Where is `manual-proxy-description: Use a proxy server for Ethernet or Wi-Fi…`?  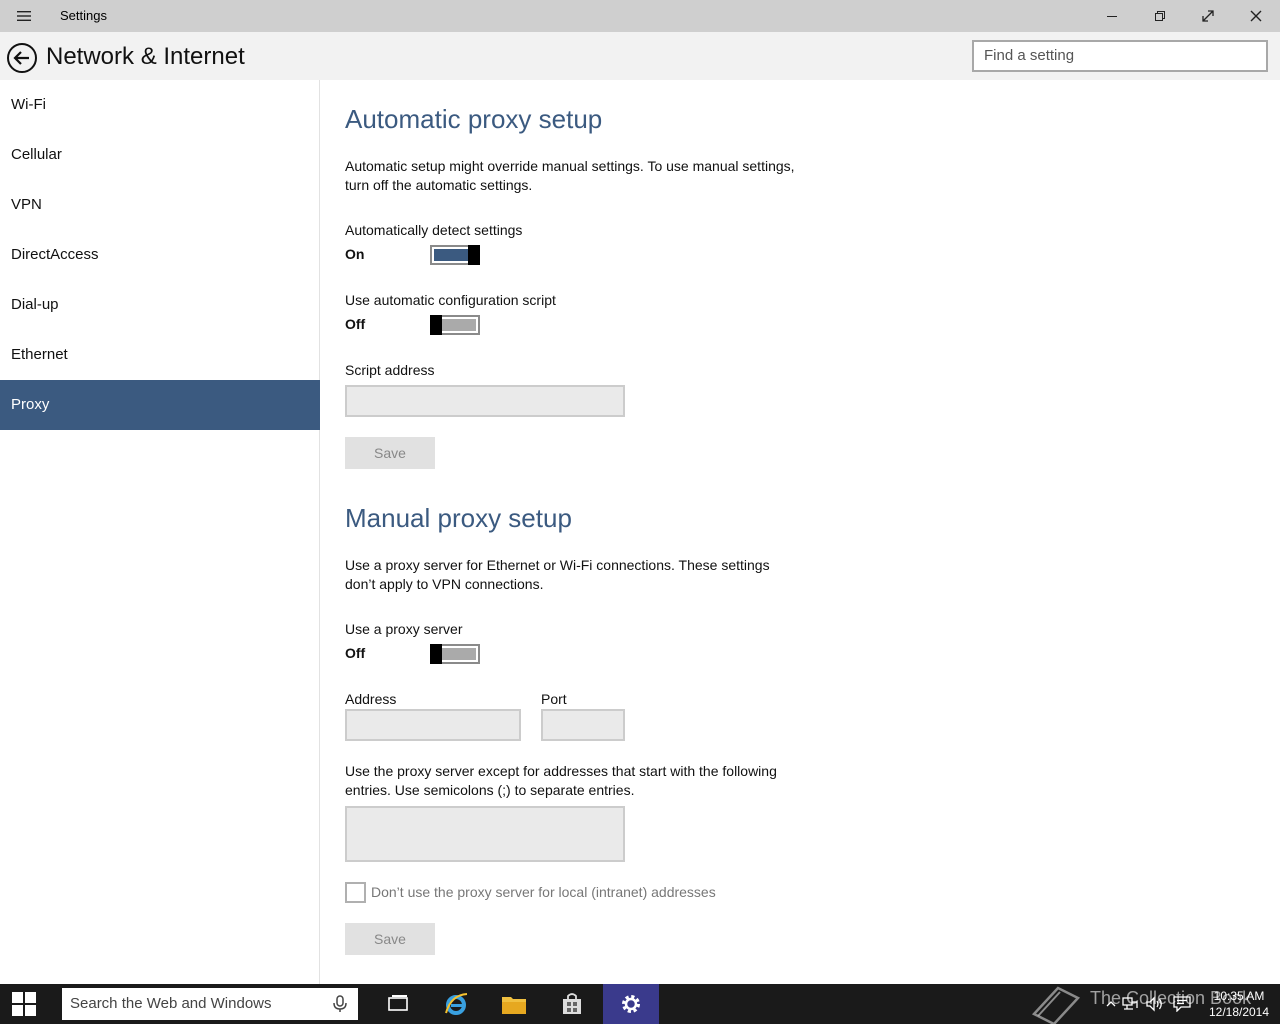 manual-proxy-description: Use a proxy server for Ethernet or Wi-Fi… is located at coordinates (557, 574).